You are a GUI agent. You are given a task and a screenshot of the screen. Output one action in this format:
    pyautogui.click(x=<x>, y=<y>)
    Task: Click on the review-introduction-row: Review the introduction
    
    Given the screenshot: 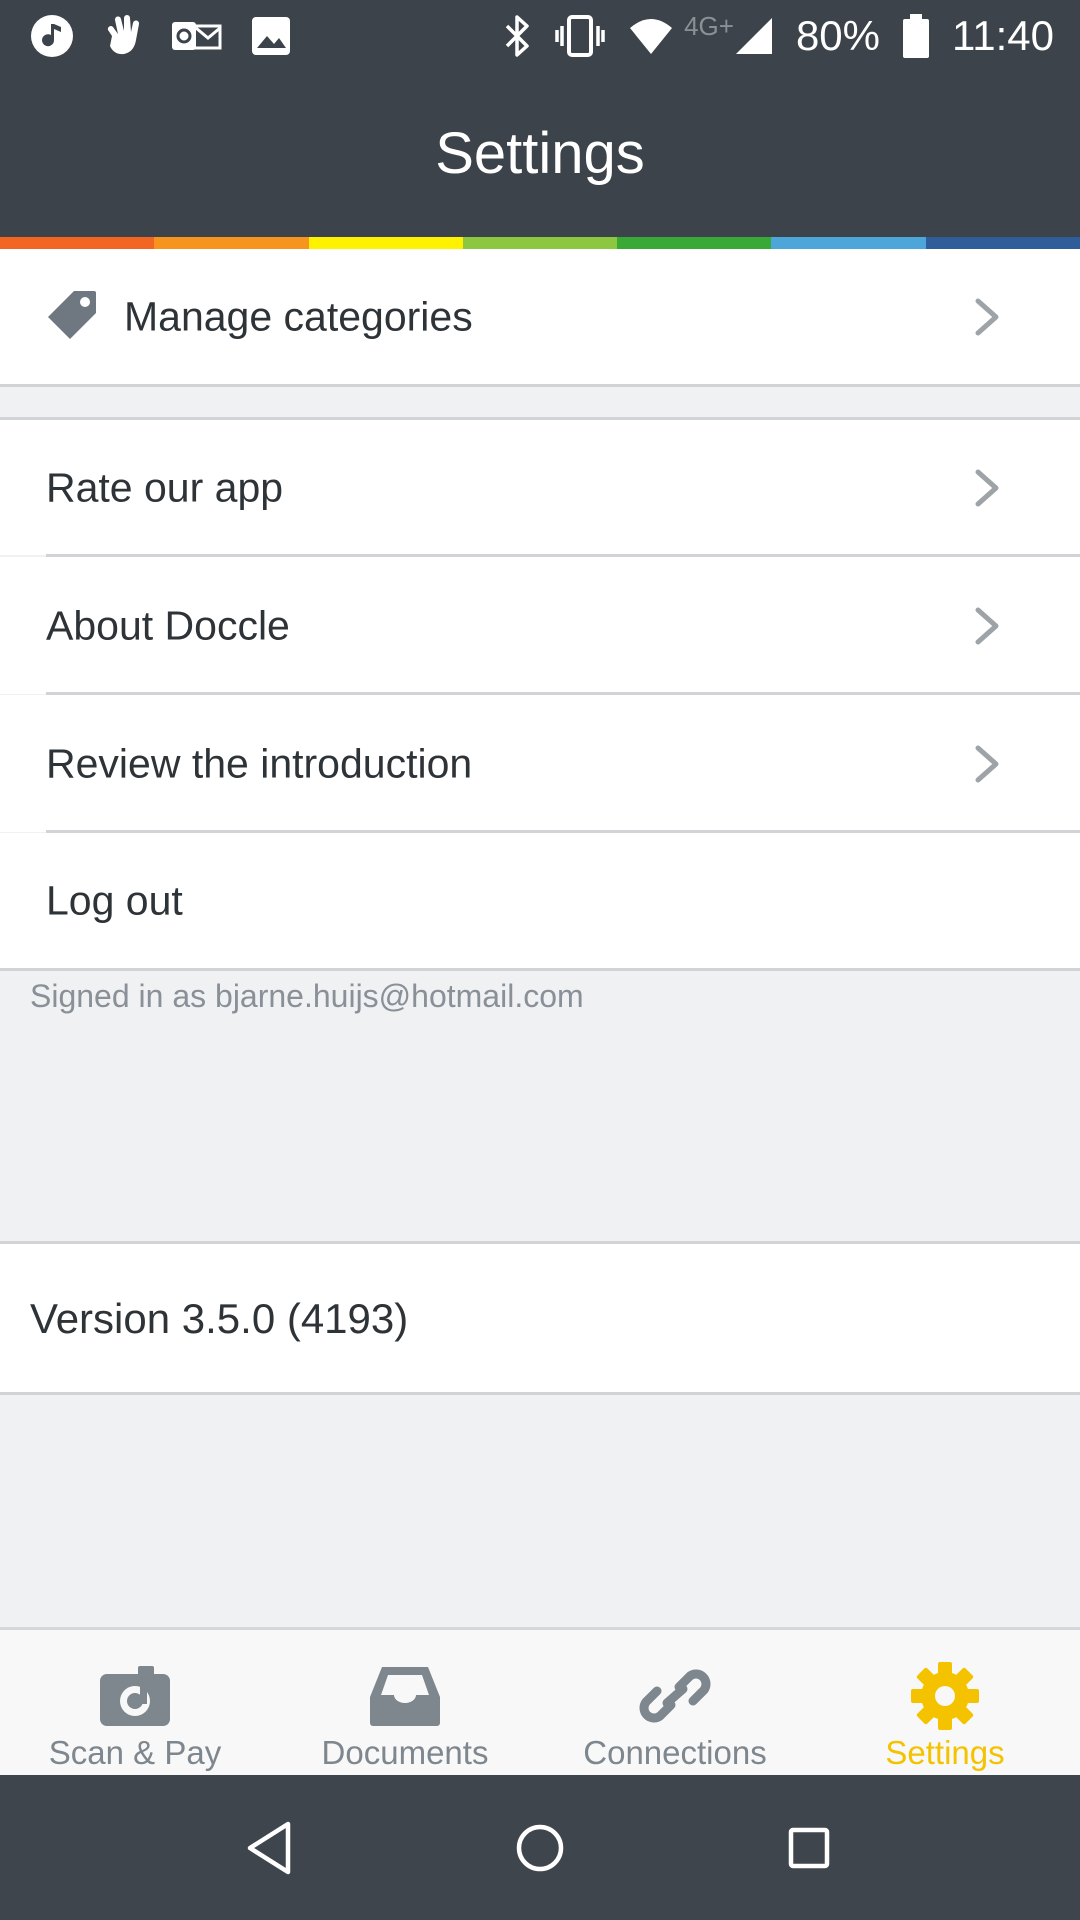 What is the action you would take?
    pyautogui.click(x=540, y=763)
    